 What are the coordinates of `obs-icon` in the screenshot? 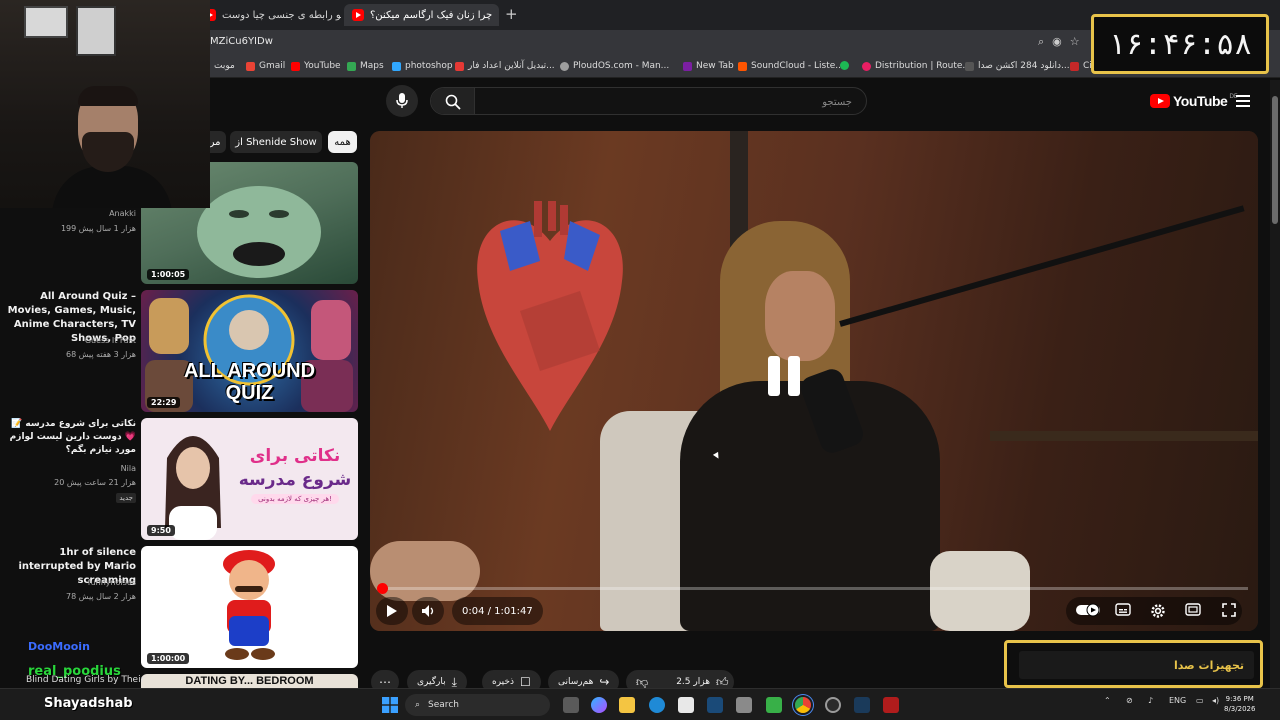 It's located at (833, 705).